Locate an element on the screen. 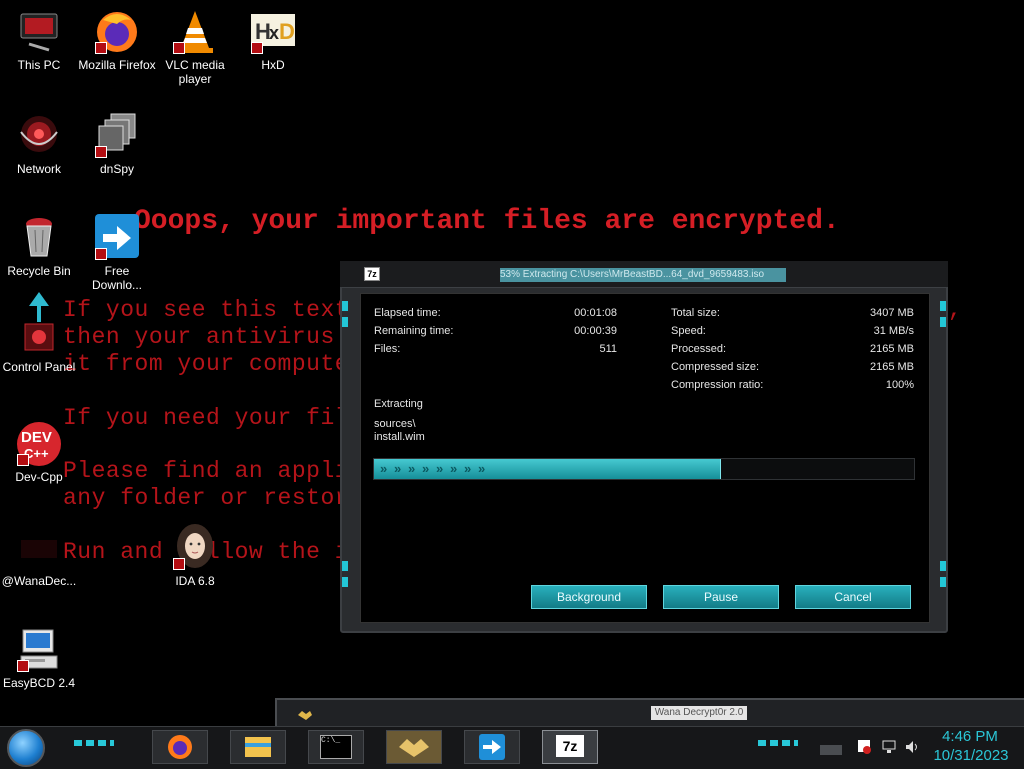 This screenshot has width=1024, height=769. desktop-icon-label: Control Panel is located at coordinates (39, 367).